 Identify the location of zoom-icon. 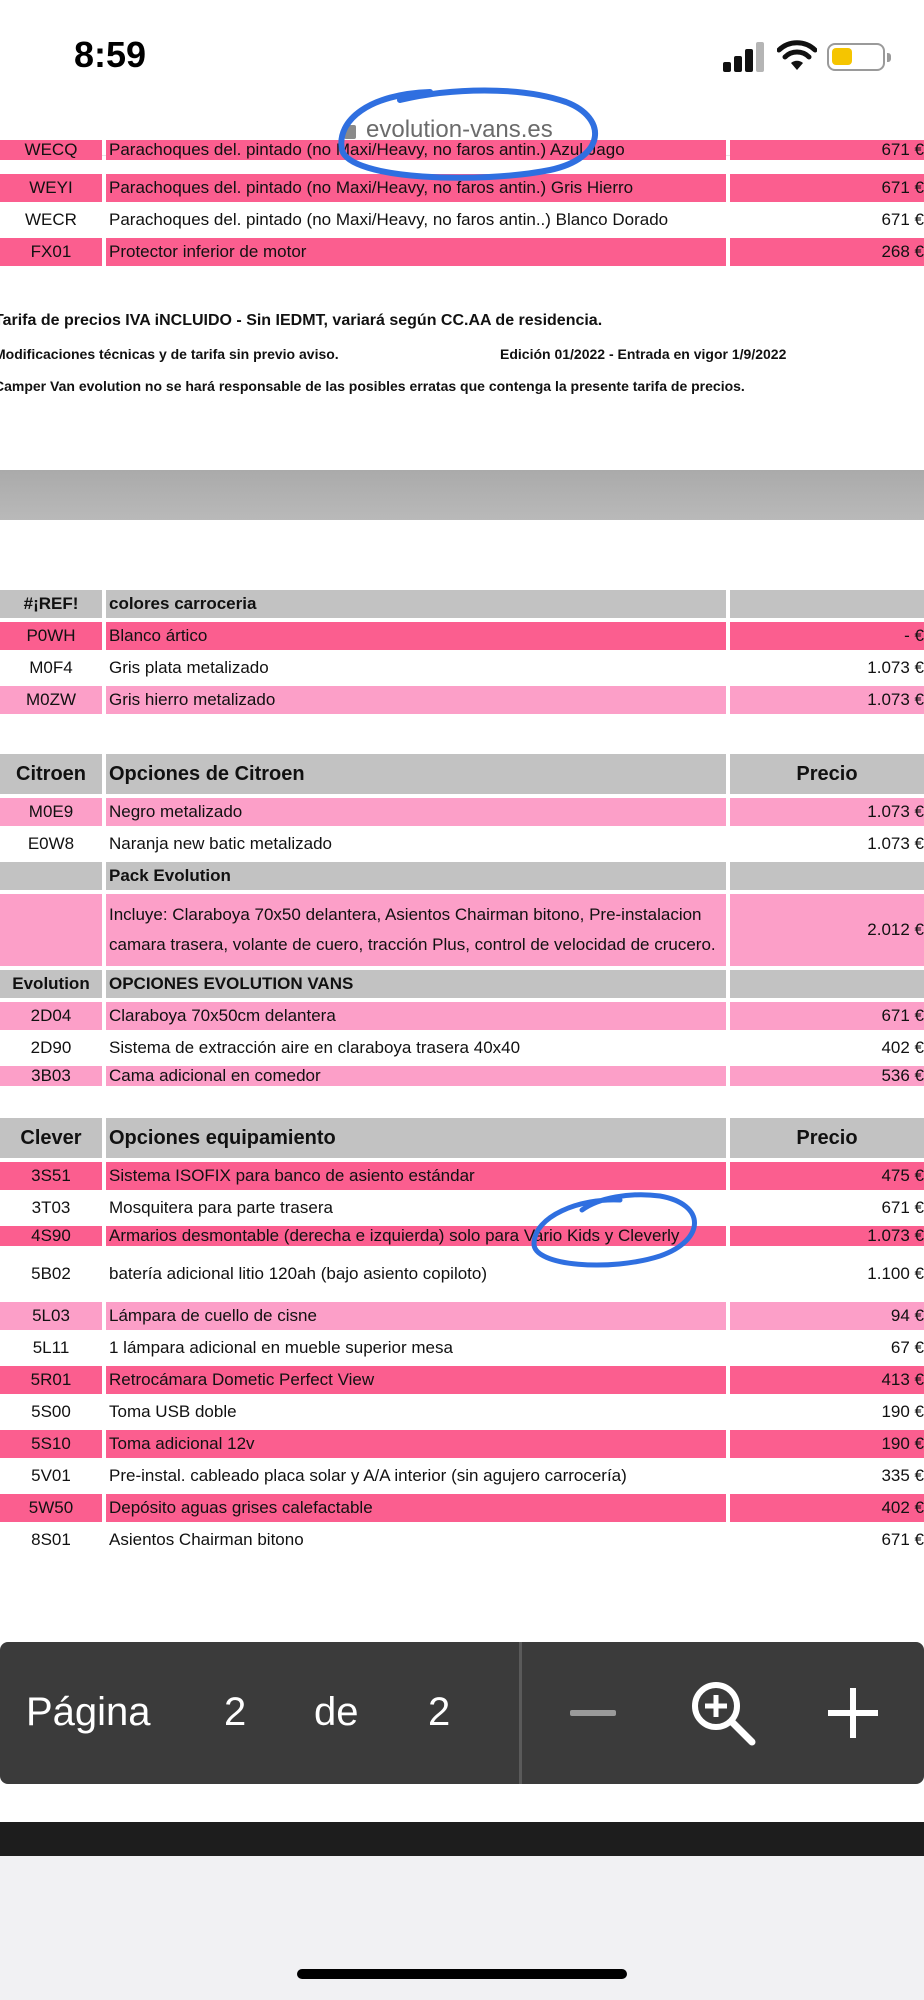
(723, 1713).